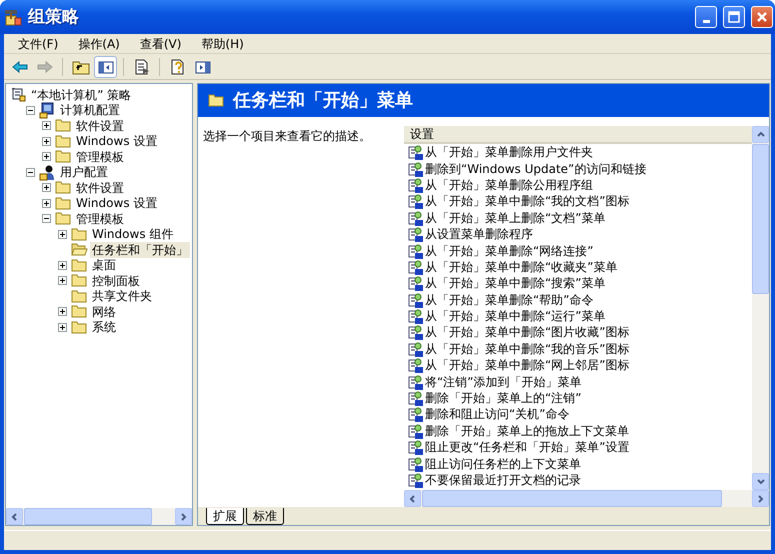 This screenshot has width=775, height=554. I want to click on tree-item: 控制面板, so click(116, 280).